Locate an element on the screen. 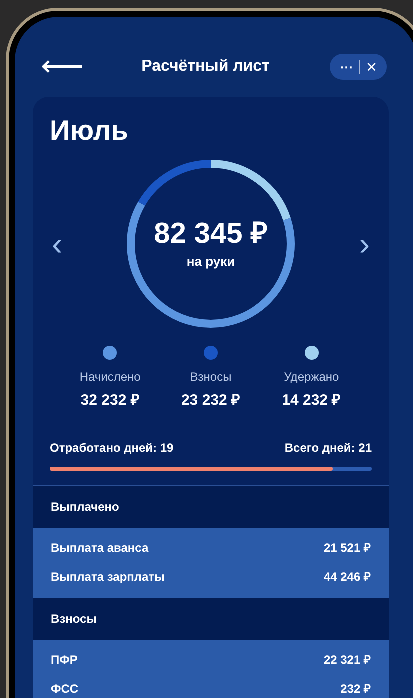  section-title: Взносы is located at coordinates (74, 619).